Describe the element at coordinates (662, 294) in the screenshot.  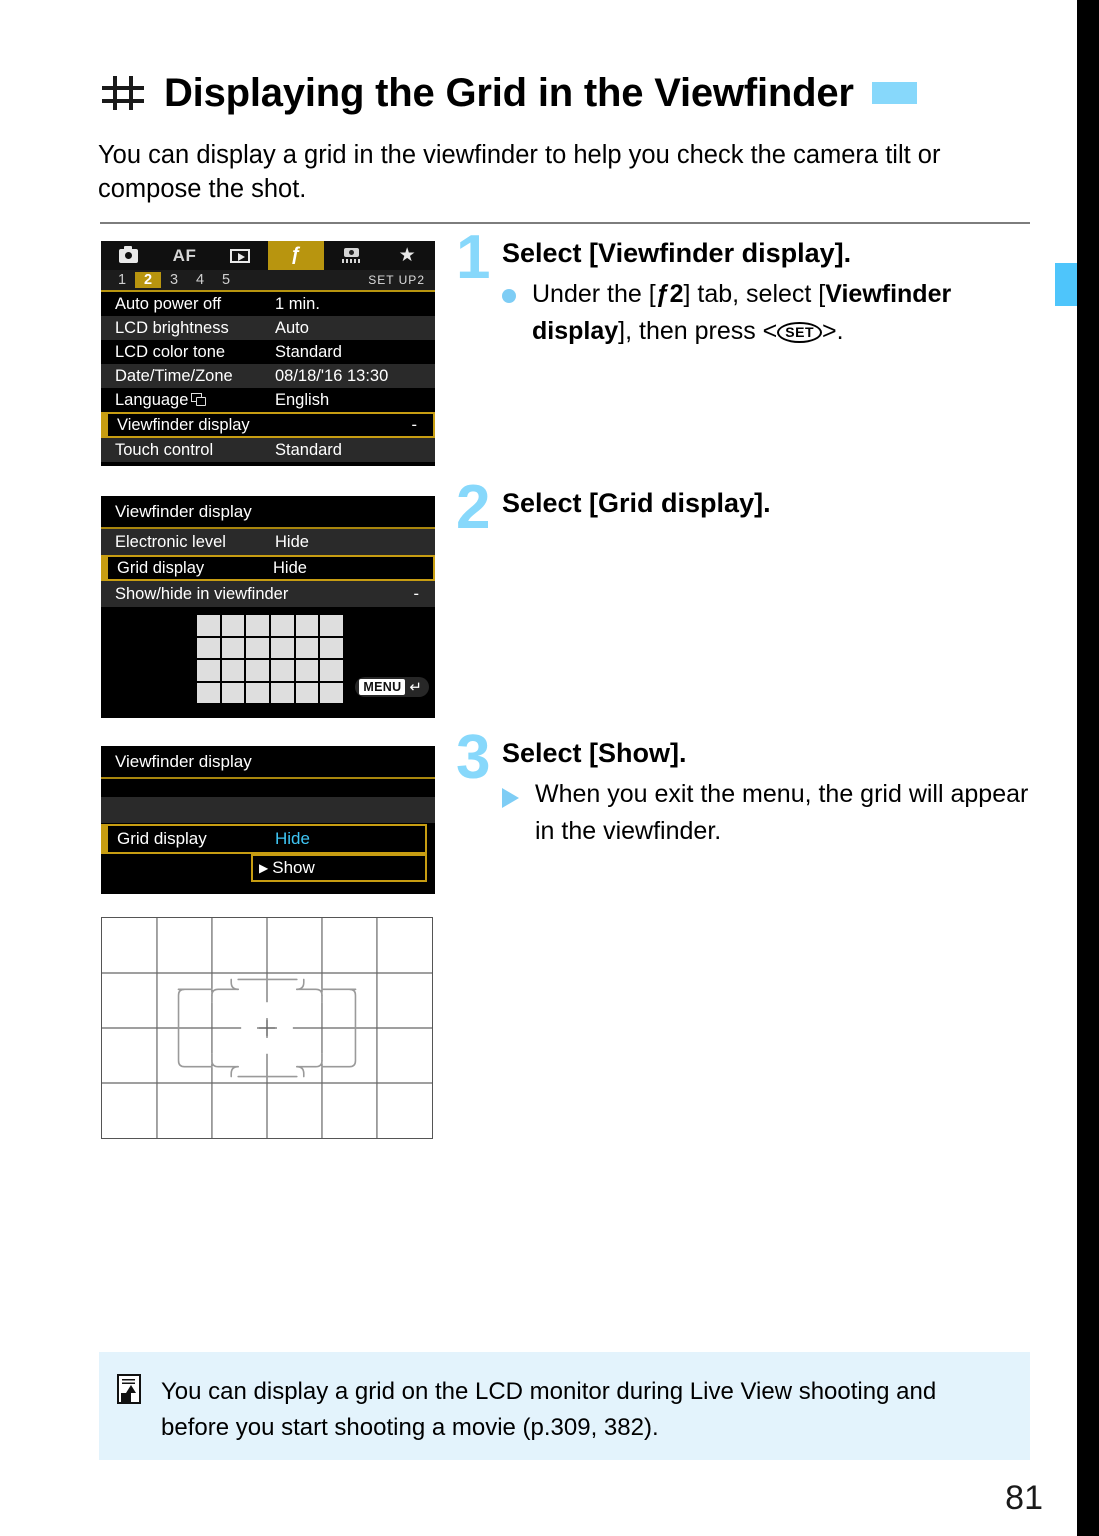
I see `wrench-icon: ƒ` at that location.